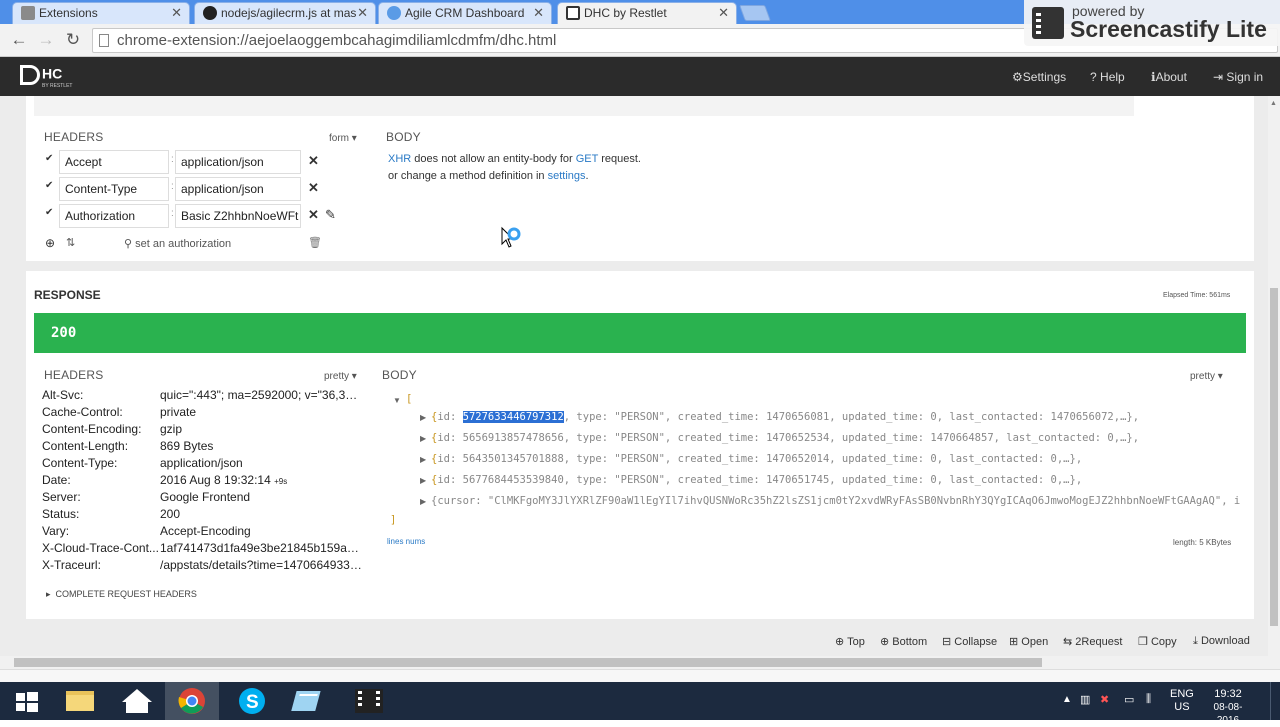  I want to click on header-name: Content-Encoding:, so click(92, 429).